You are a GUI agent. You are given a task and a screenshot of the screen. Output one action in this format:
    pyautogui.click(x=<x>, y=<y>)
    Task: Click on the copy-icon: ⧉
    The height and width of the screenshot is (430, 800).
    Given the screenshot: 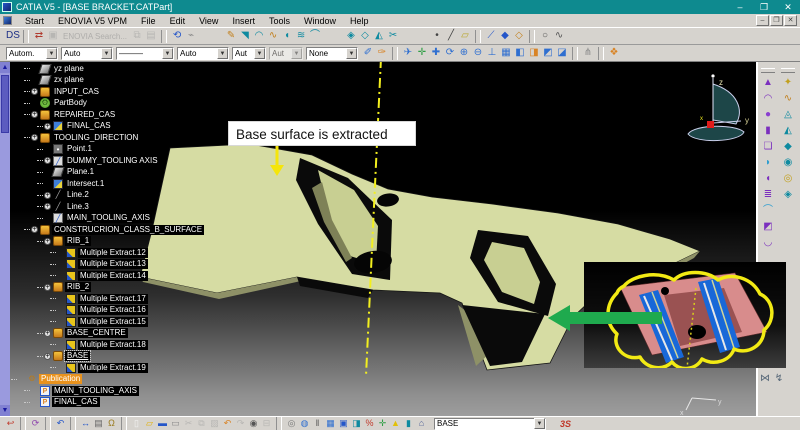 What is the action you would take?
    pyautogui.click(x=201, y=423)
    